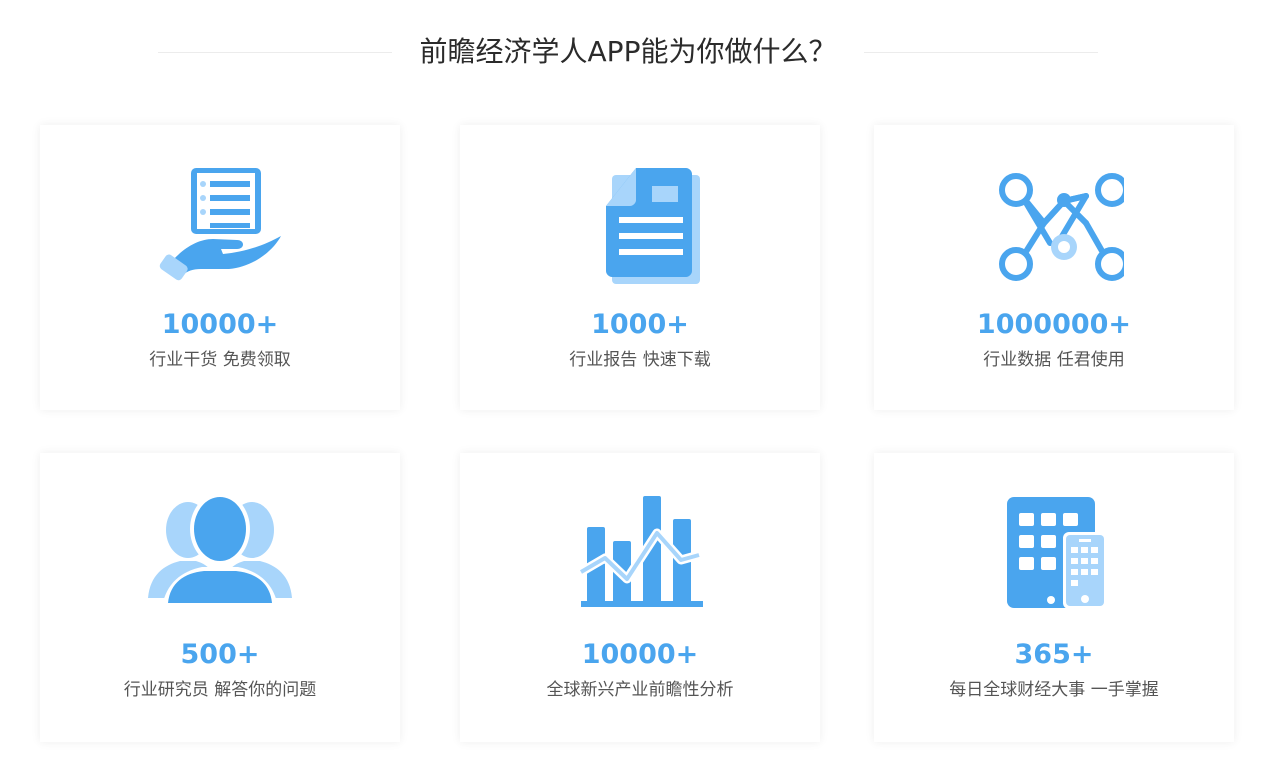 The height and width of the screenshot is (781, 1270). I want to click on feature-description: 行业研究员 解答你的问题, so click(220, 690).